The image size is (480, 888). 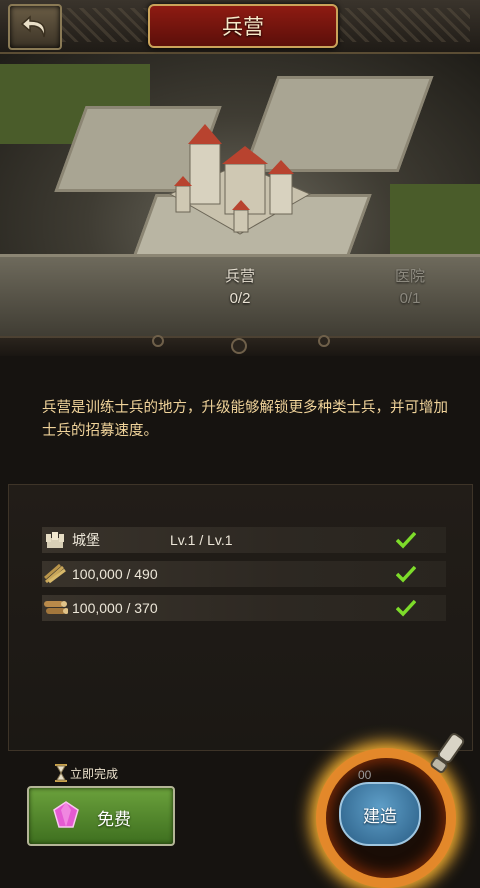 I want to click on pointer-hand-icon, so click(x=447, y=753).